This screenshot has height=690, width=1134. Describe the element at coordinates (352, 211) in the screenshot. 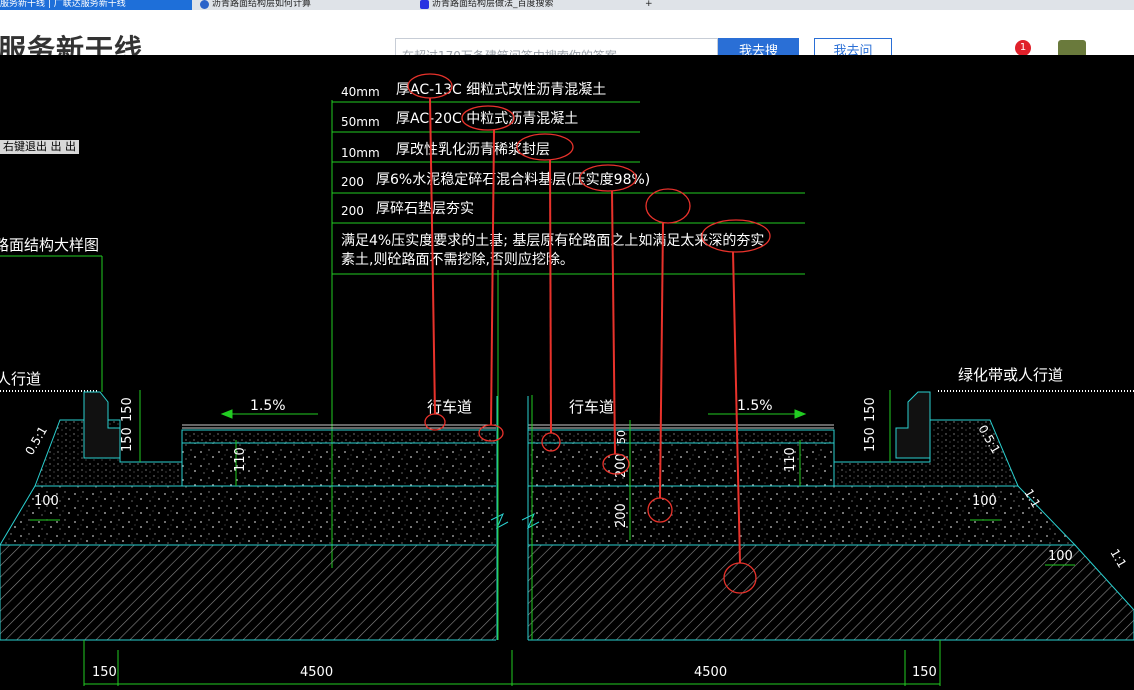

I see `legend-thick-5: 200` at that location.